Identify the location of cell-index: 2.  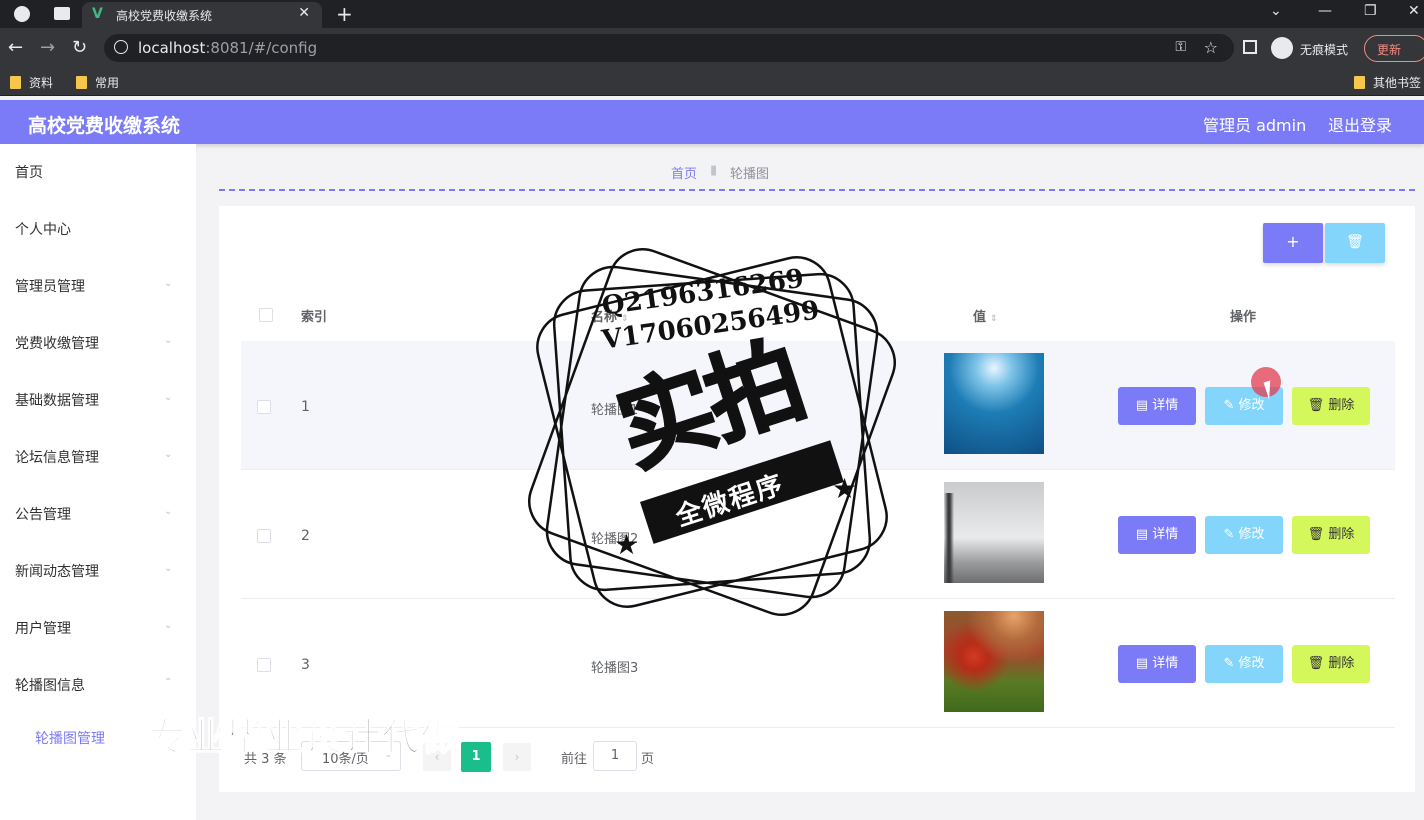
(305, 536).